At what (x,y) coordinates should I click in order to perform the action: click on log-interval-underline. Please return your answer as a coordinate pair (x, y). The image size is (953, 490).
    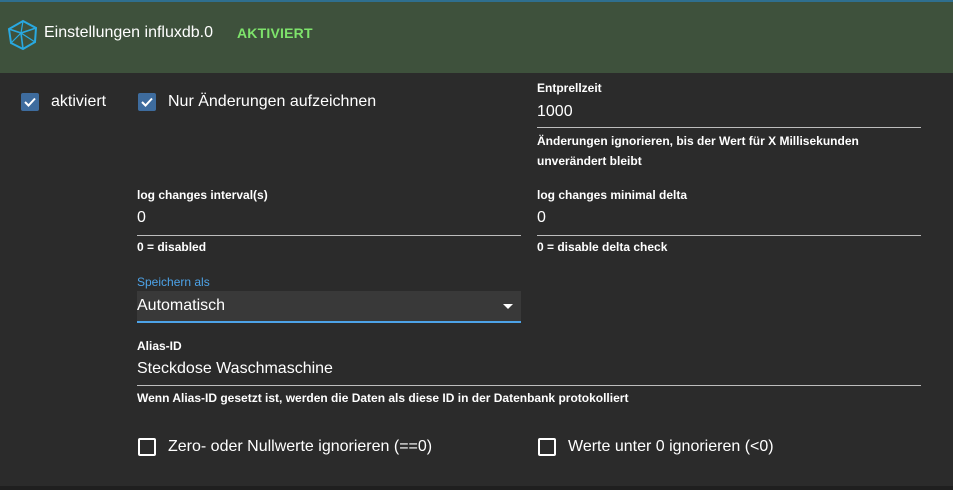
    Looking at the image, I should click on (329, 235).